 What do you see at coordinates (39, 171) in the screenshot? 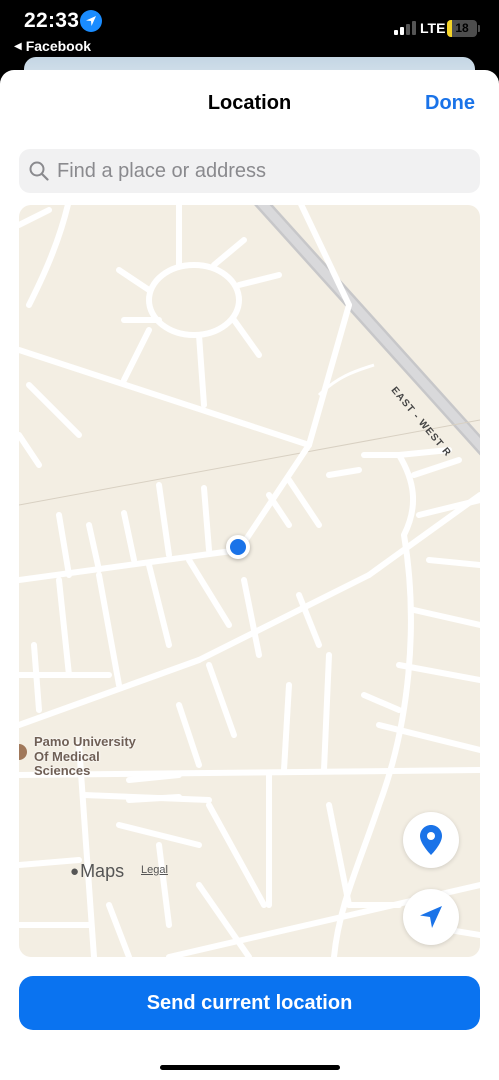
I see `search-icon` at bounding box center [39, 171].